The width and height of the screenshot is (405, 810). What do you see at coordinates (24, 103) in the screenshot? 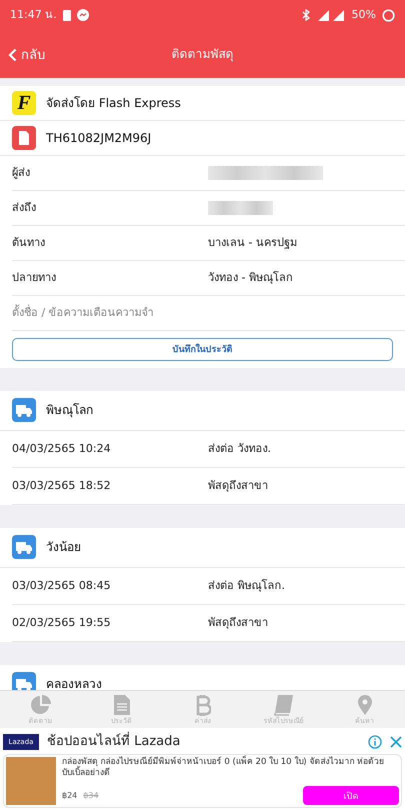
I see `courier-logo-icon: F` at bounding box center [24, 103].